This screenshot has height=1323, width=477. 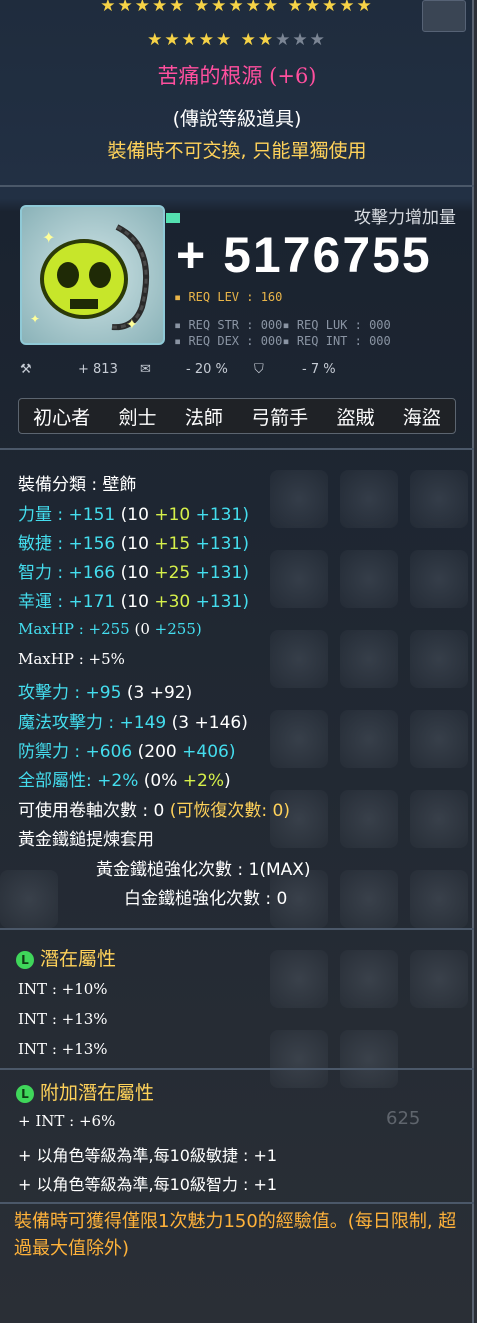 What do you see at coordinates (71, 659) in the screenshot?
I see `stat-maxhp-percent: MaxHP : +5%` at bounding box center [71, 659].